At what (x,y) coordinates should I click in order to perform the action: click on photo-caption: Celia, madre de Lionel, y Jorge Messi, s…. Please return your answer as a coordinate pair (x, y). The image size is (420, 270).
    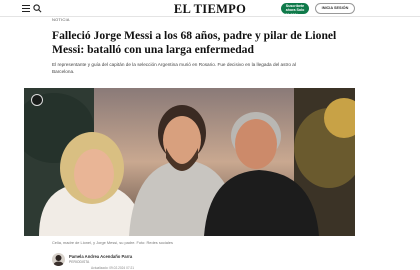
    Looking at the image, I should click on (112, 242).